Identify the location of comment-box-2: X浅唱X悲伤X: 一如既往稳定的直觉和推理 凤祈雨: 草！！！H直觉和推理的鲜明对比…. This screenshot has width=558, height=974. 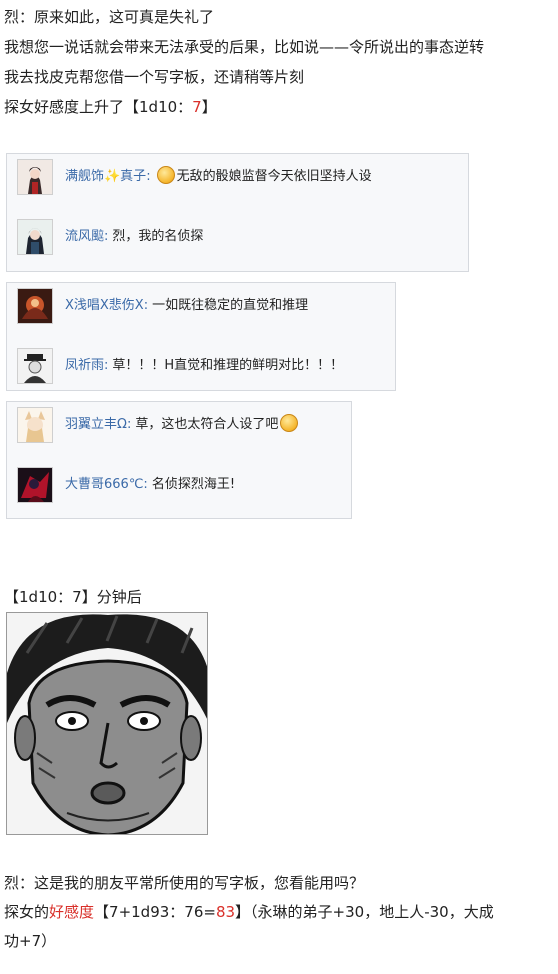
(201, 336).